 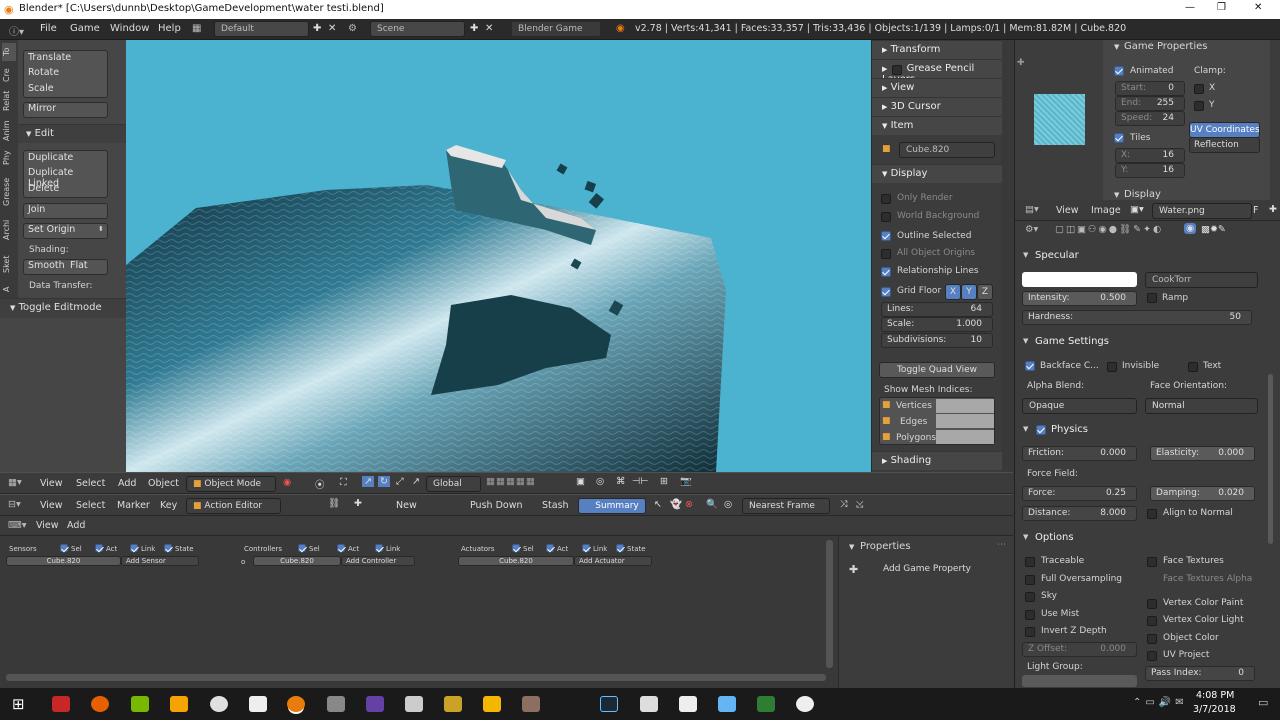 I want to click on tab-archimesh: Archi, so click(x=9, y=230).